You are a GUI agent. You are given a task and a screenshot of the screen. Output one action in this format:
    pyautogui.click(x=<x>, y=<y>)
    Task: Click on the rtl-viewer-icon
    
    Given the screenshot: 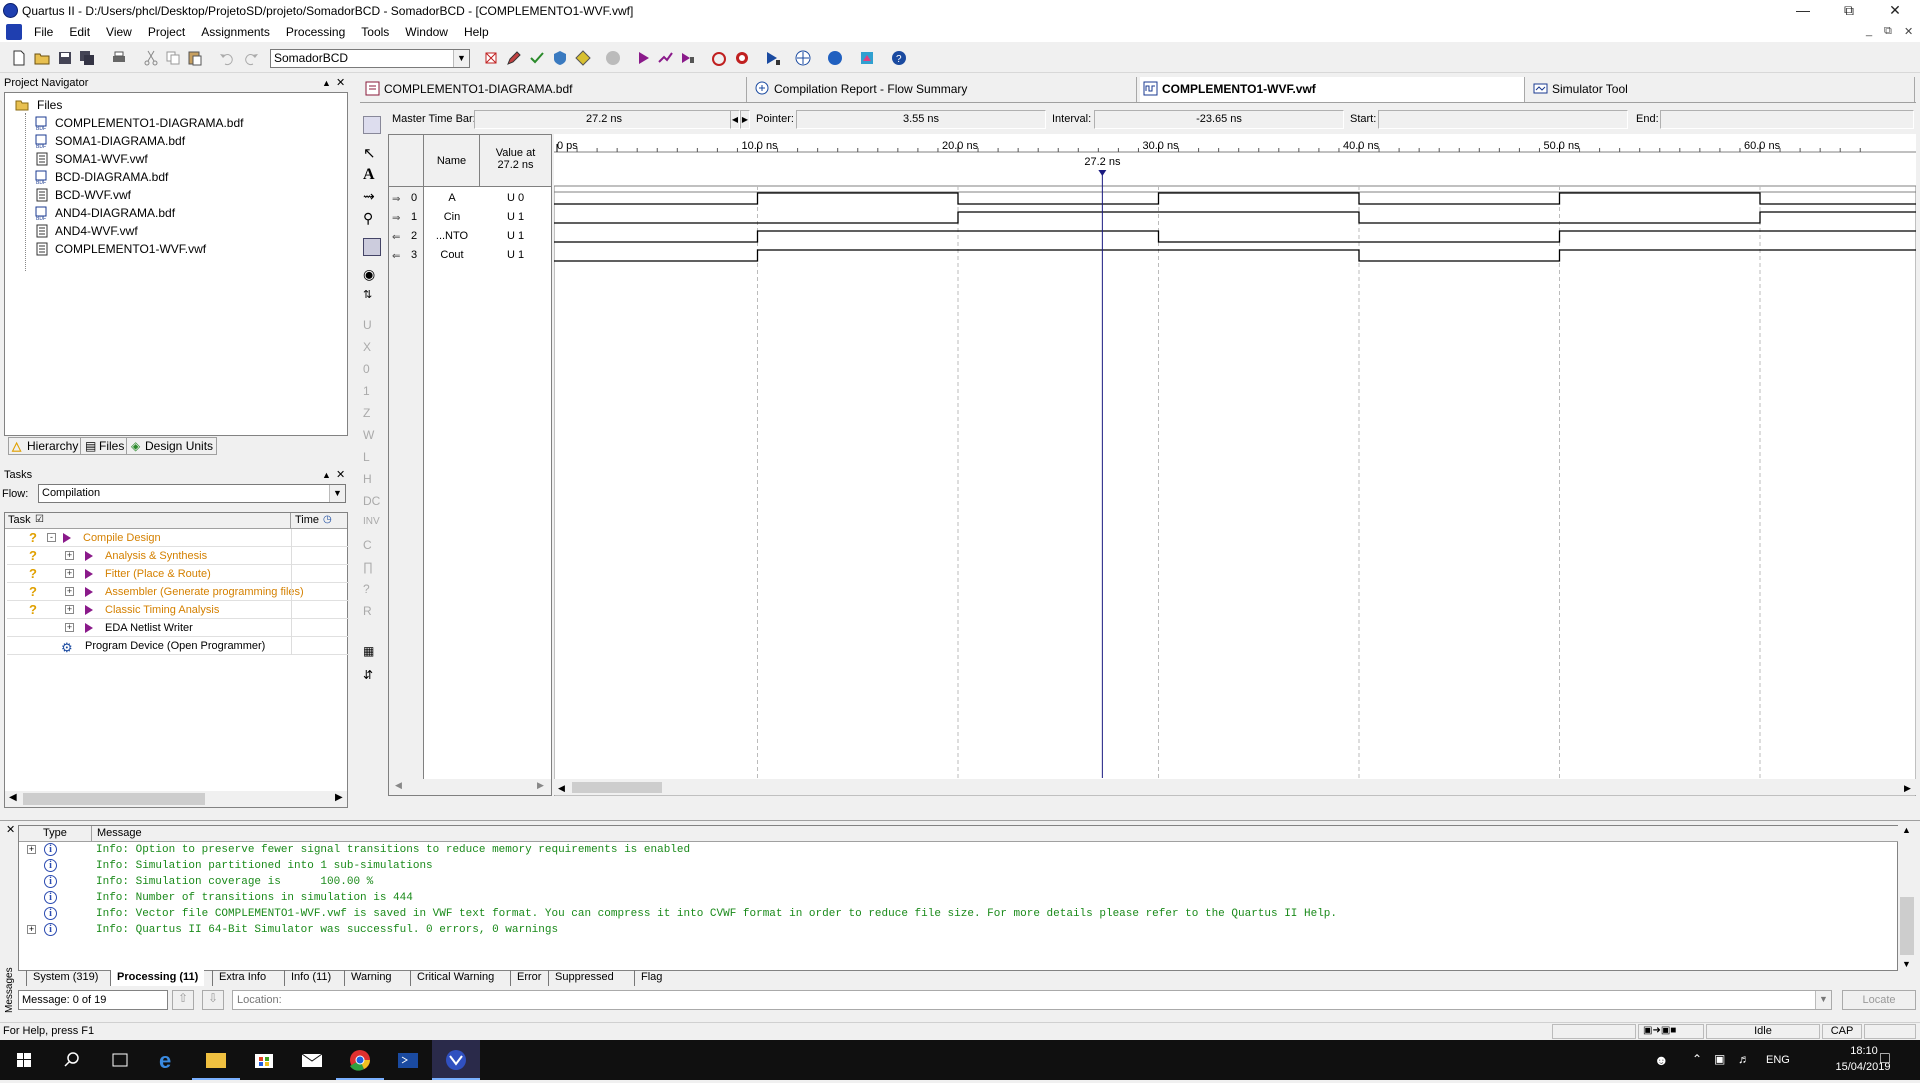 What is the action you would take?
    pyautogui.click(x=835, y=58)
    